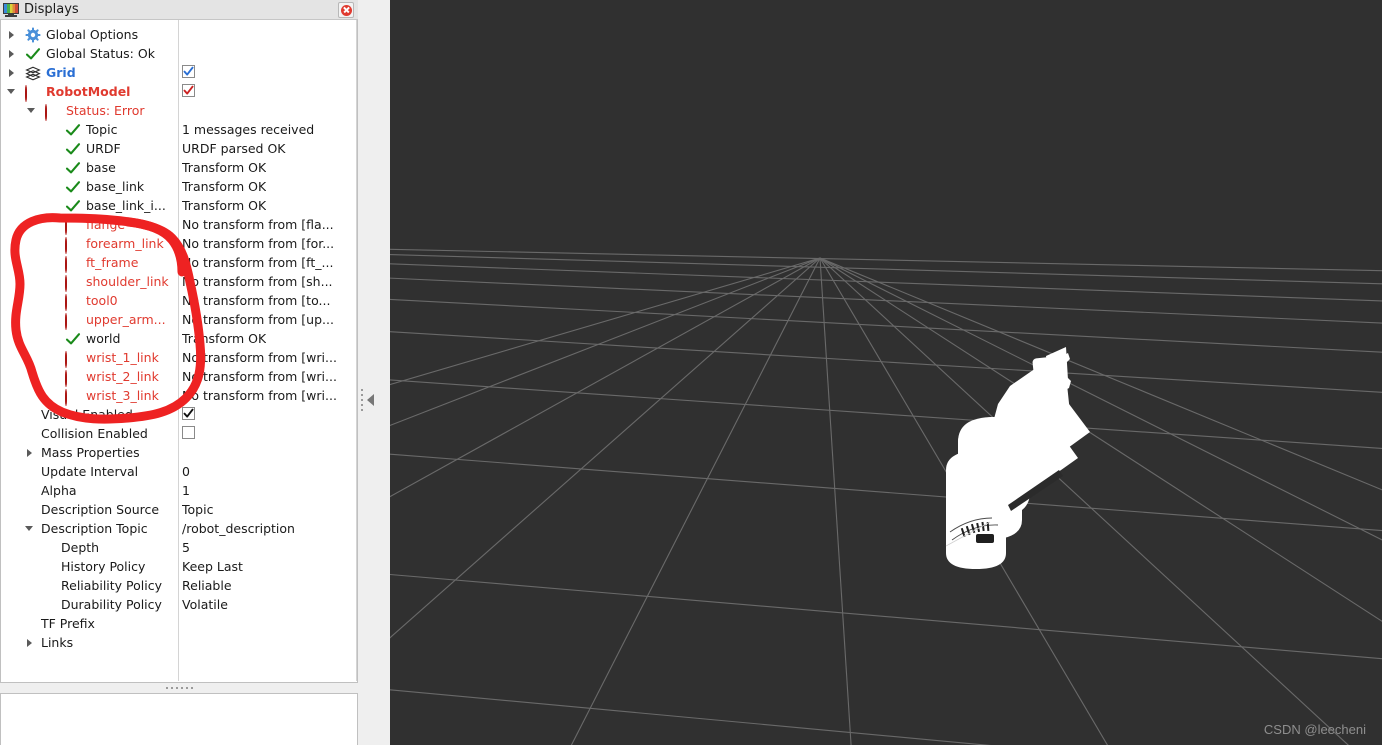 Image resolution: width=1382 pixels, height=745 pixels. What do you see at coordinates (179, 547) in the screenshot?
I see `tree-row: Depth 5` at bounding box center [179, 547].